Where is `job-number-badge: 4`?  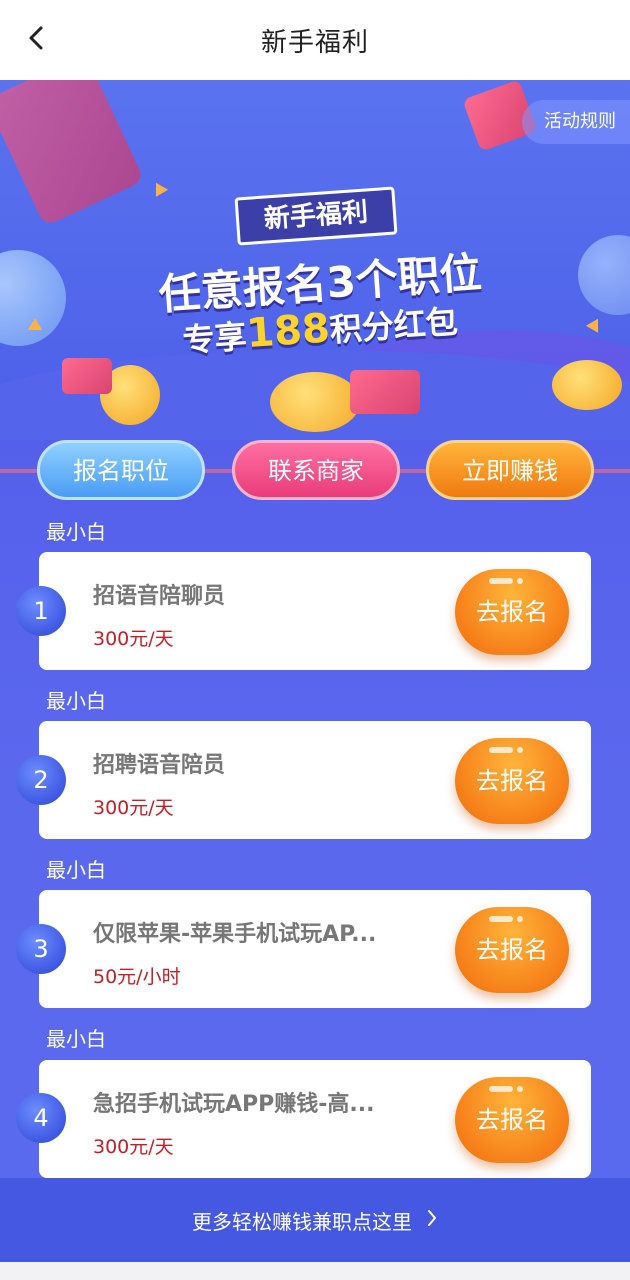
job-number-badge: 4 is located at coordinates (41, 1118).